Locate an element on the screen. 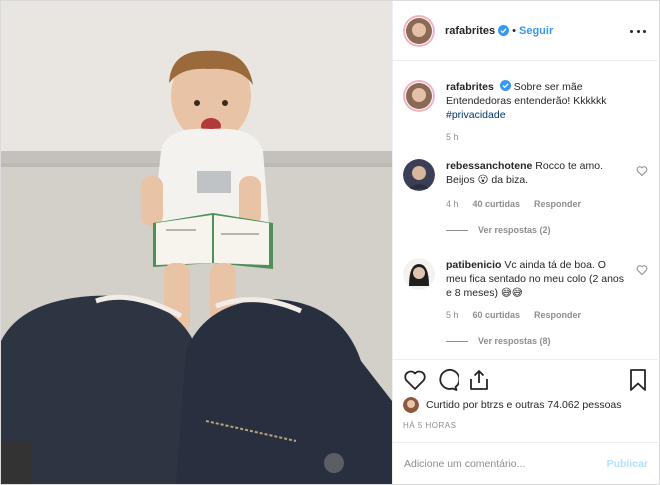  comment-icon is located at coordinates (447, 380).